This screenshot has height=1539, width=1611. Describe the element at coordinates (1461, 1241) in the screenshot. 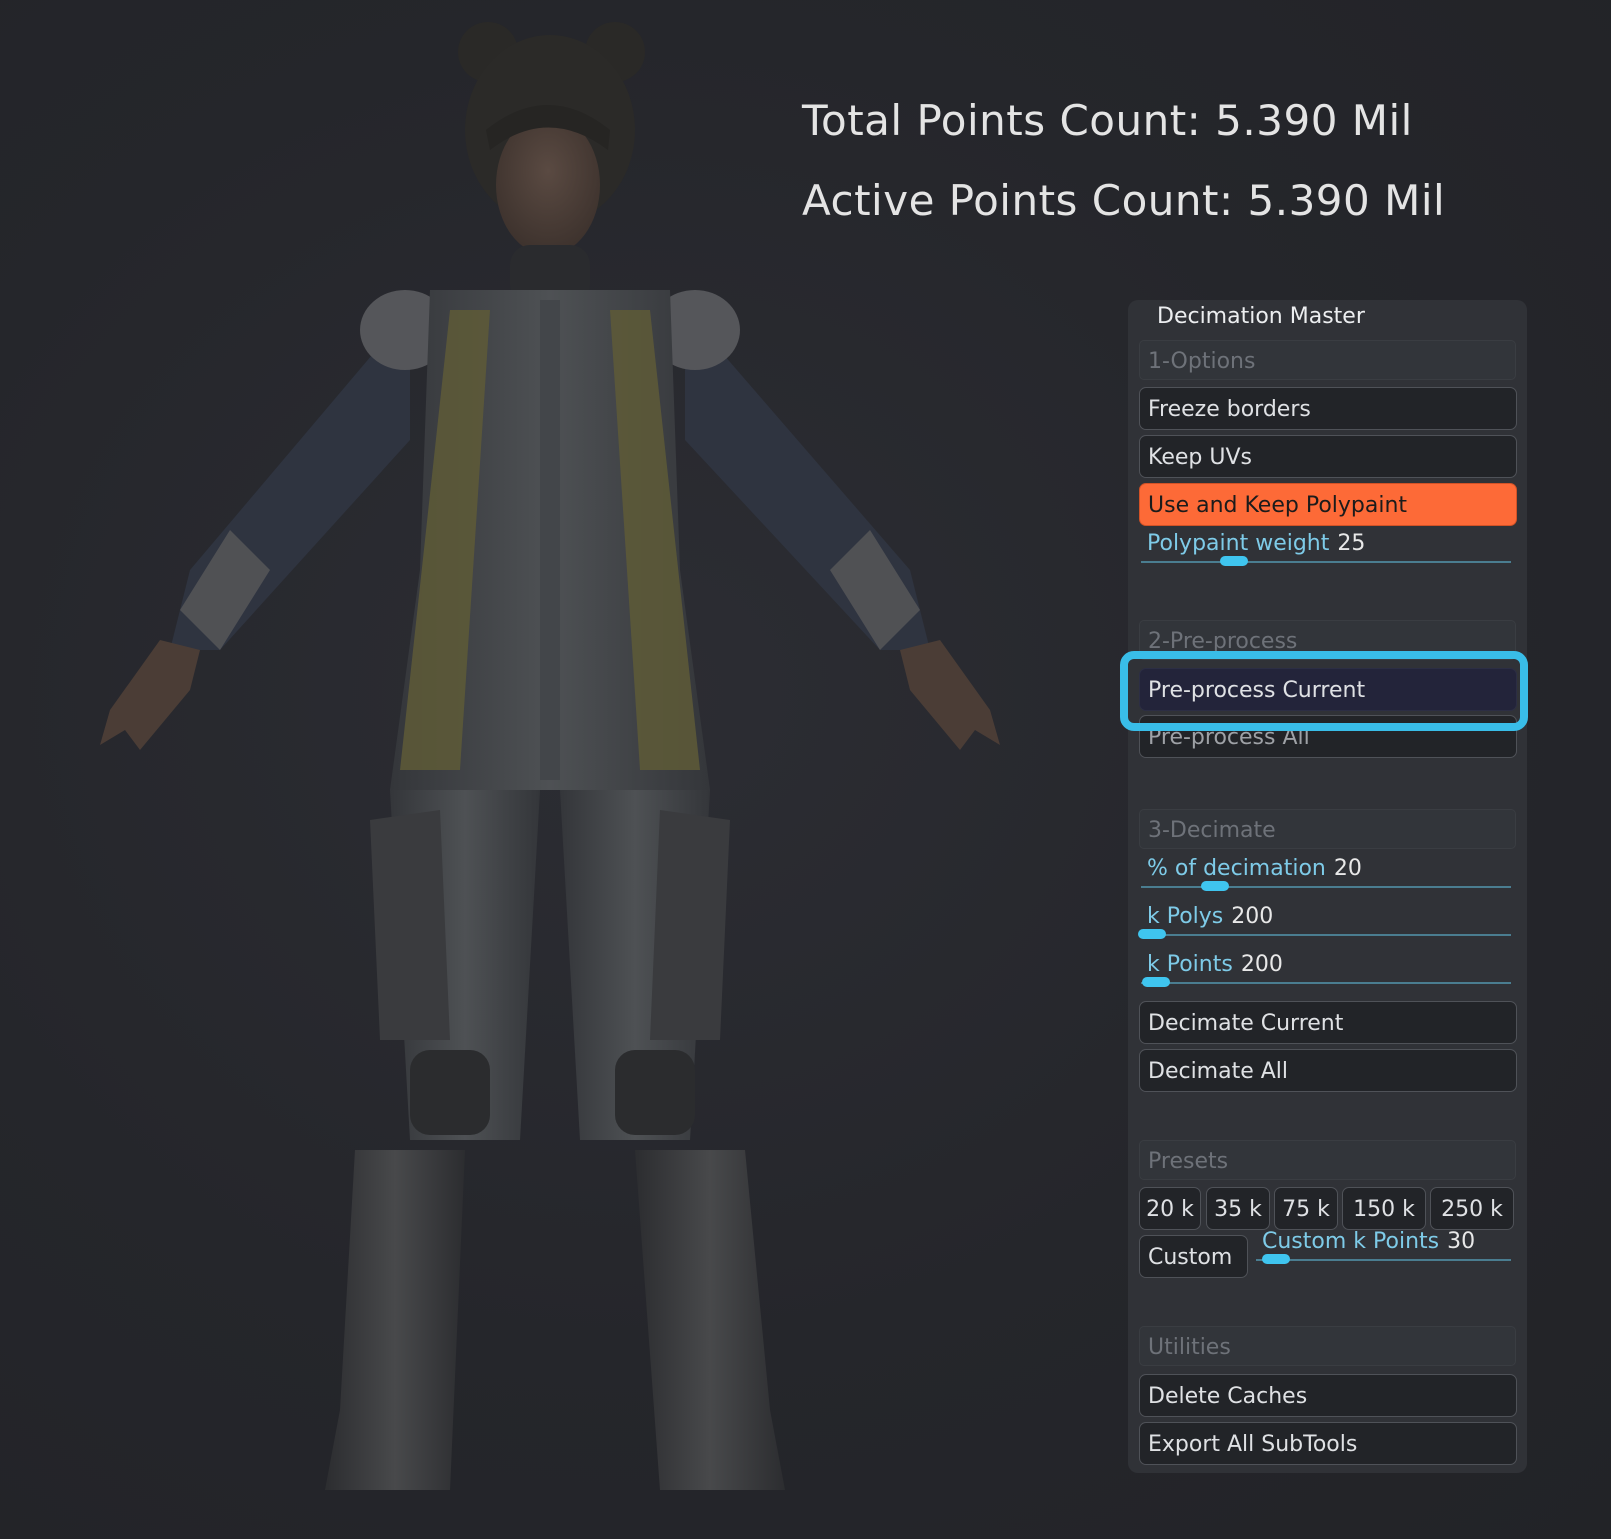

I see `slider-value: 30` at that location.